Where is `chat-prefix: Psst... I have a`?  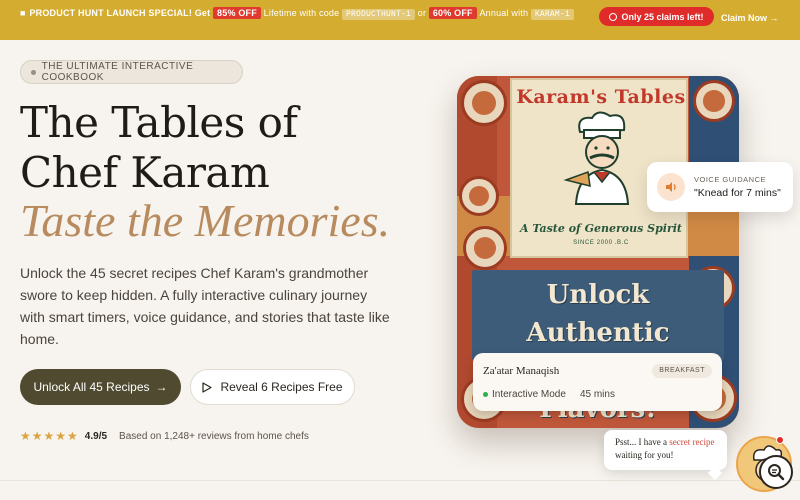
chat-prefix: Psst... I have a is located at coordinates (641, 442).